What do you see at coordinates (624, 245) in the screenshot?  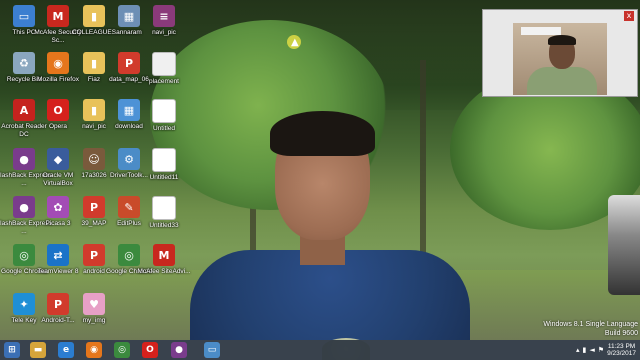 I see `motorbike` at bounding box center [624, 245].